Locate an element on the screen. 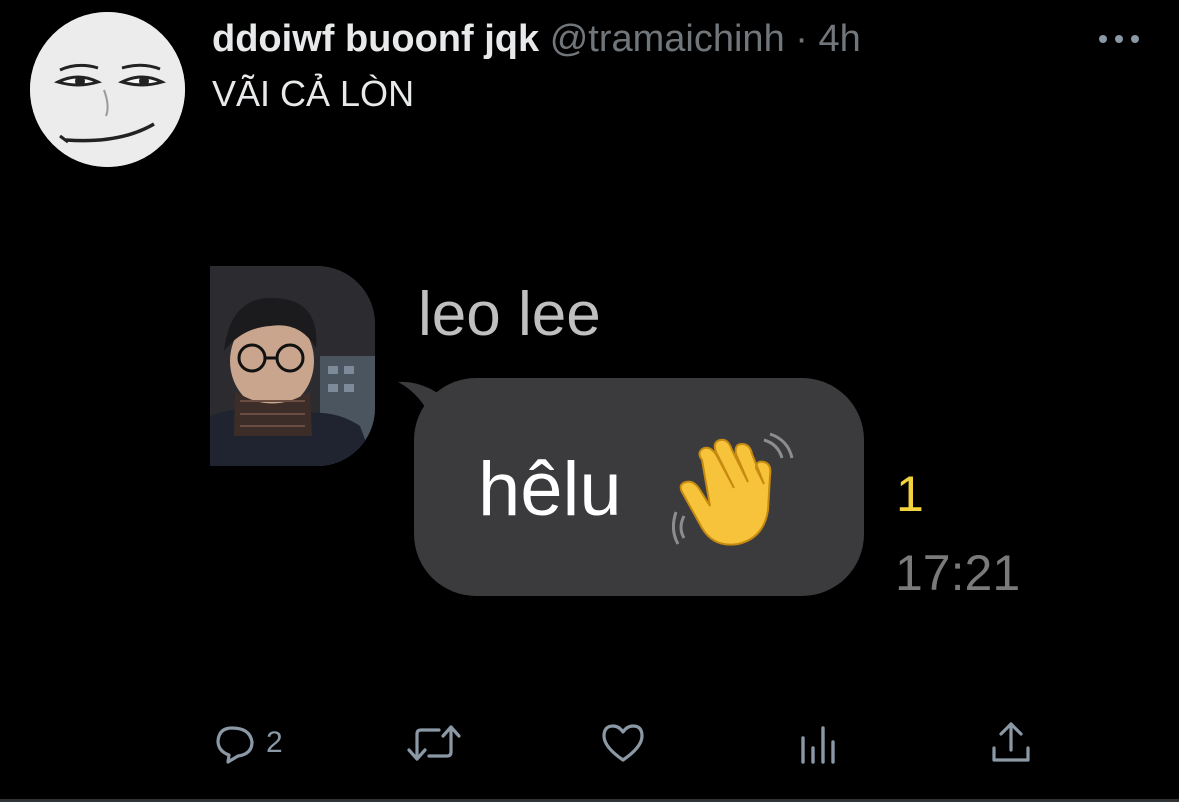 The image size is (1179, 802). unread-count-badge: 1 is located at coordinates (910, 494).